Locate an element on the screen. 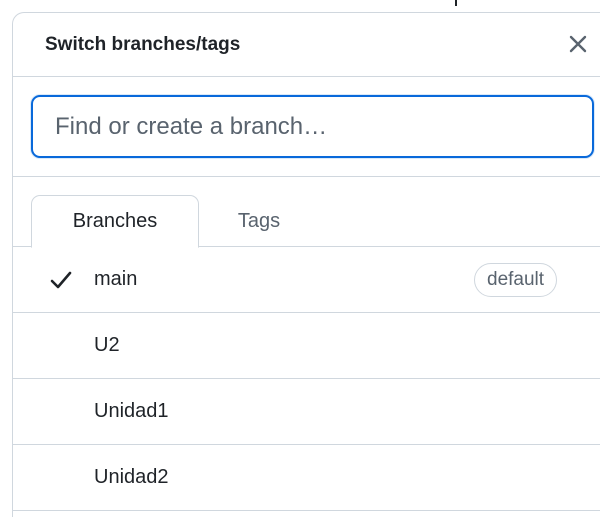  branch-name: Unidad1 is located at coordinates (131, 411).